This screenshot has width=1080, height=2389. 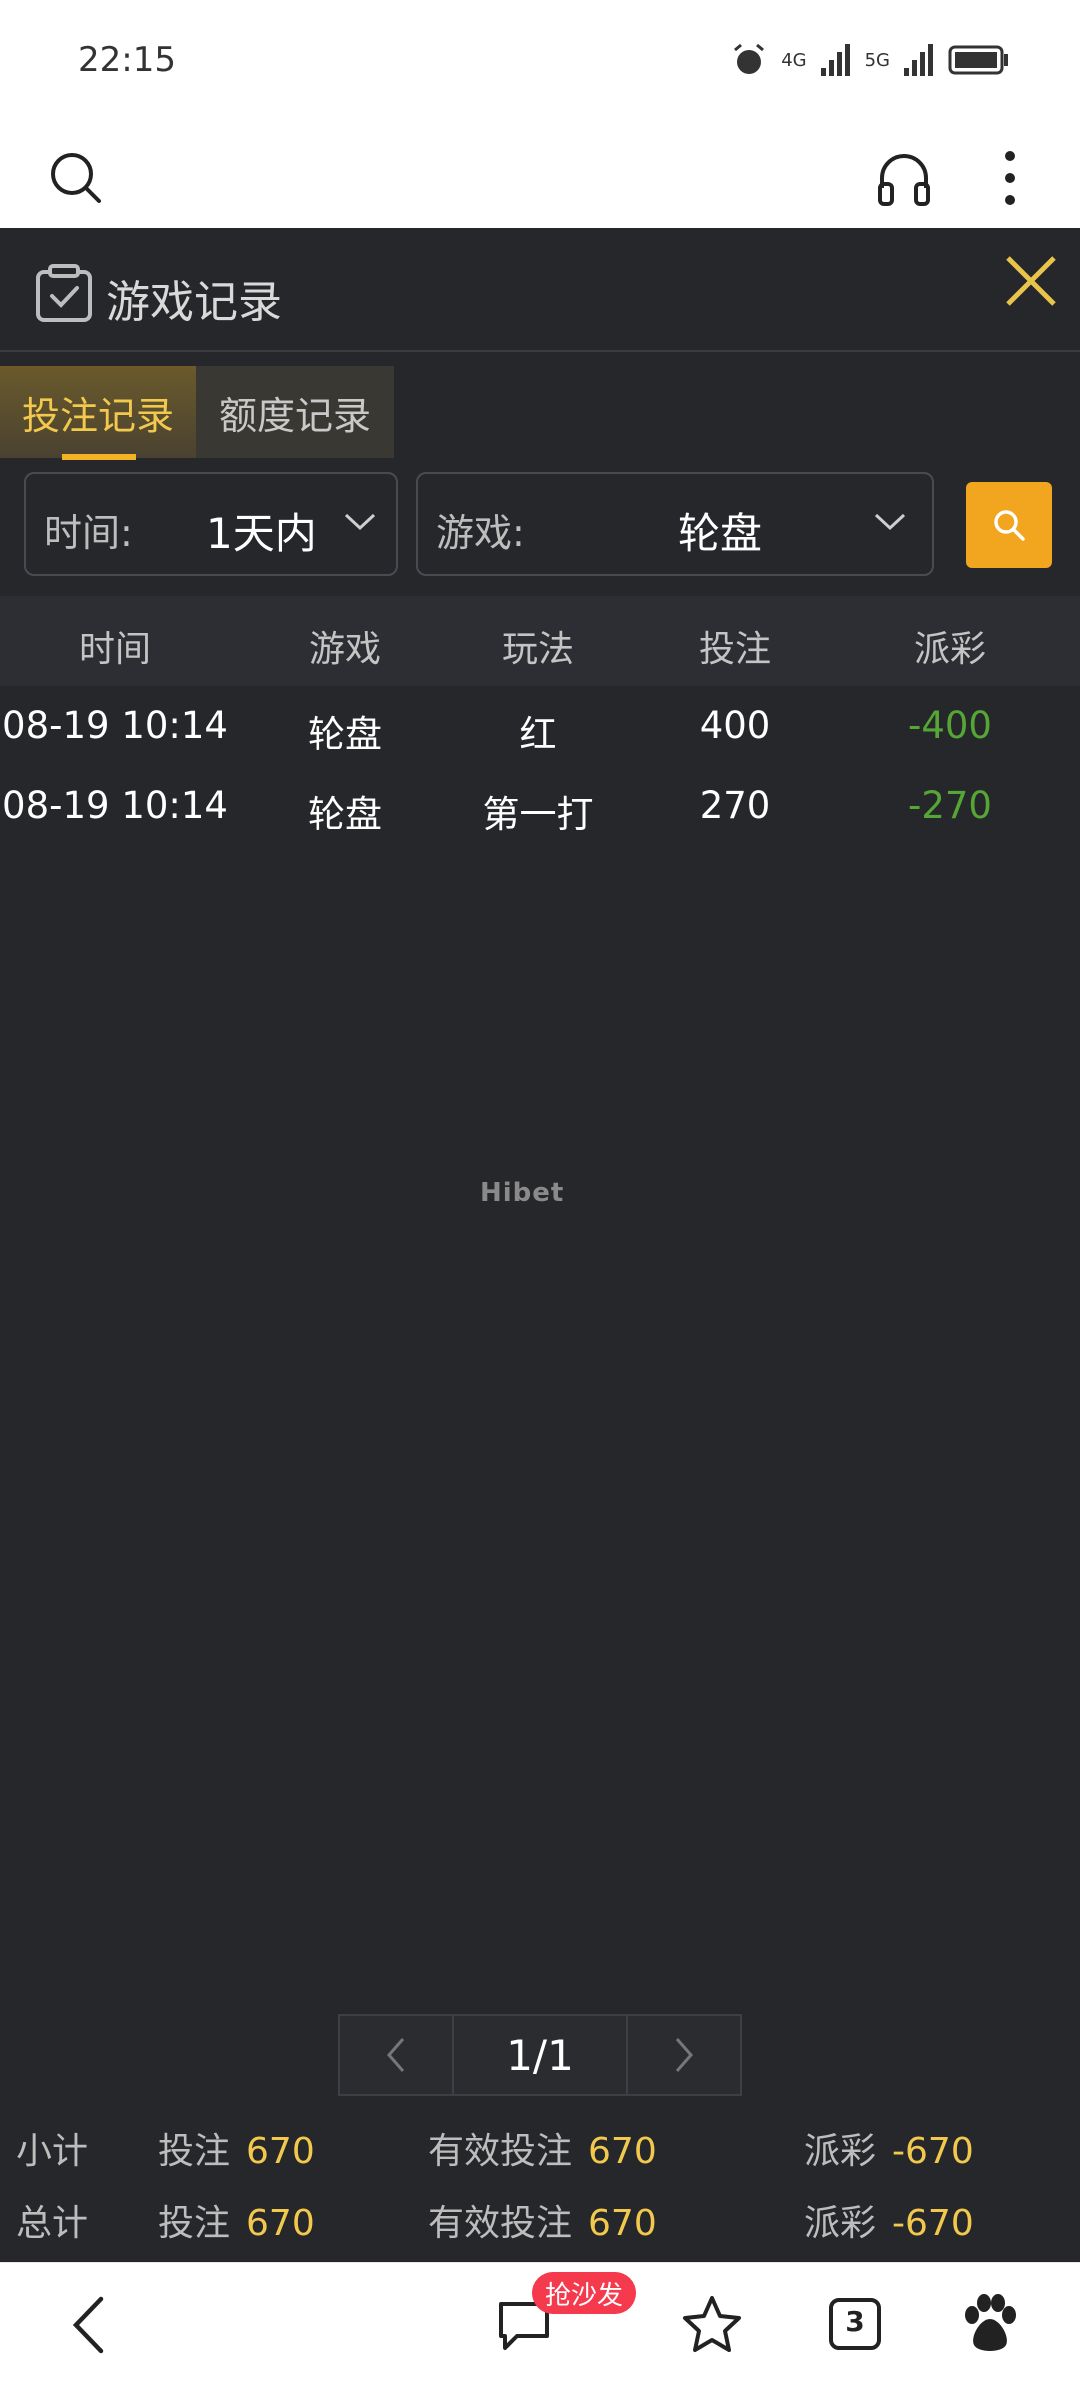 I want to click on subtotal-bet-value: 670, so click(x=280, y=2151).